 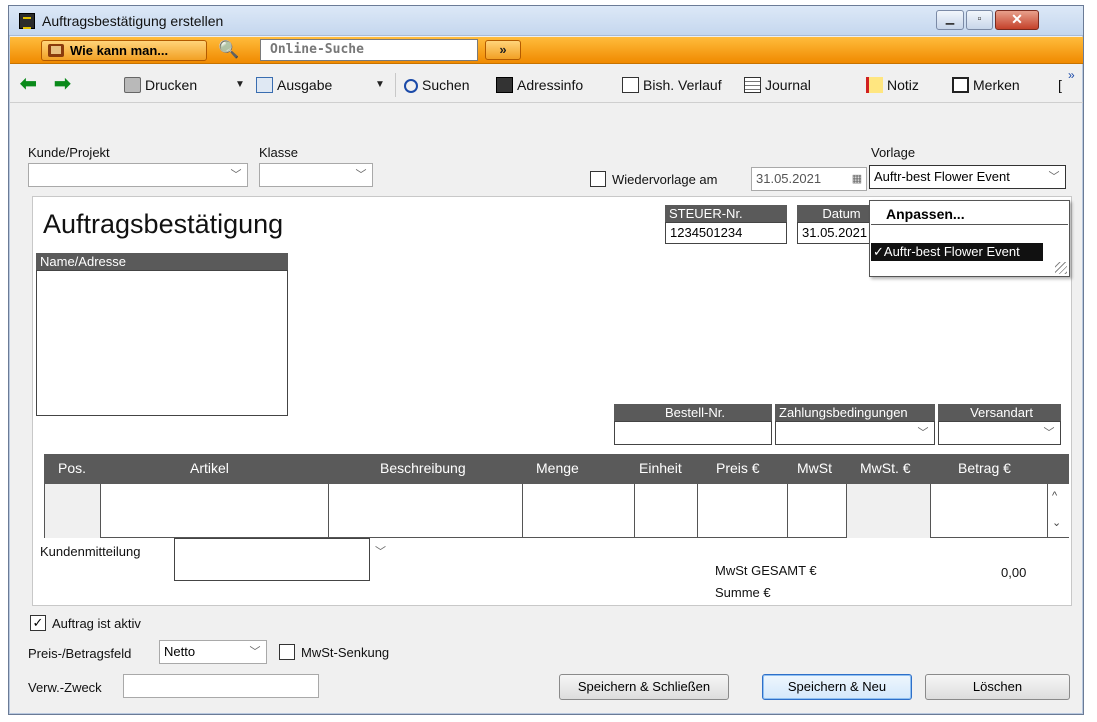 I want to click on template-option-flower-event: ✓Auftr-best Flower Event, so click(x=957, y=252).